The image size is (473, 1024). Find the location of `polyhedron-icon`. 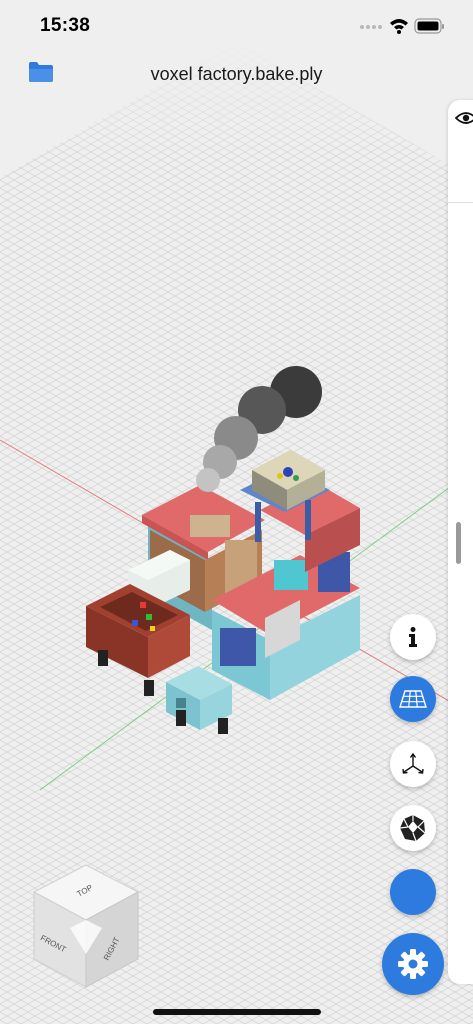

polyhedron-icon is located at coordinates (412, 828).